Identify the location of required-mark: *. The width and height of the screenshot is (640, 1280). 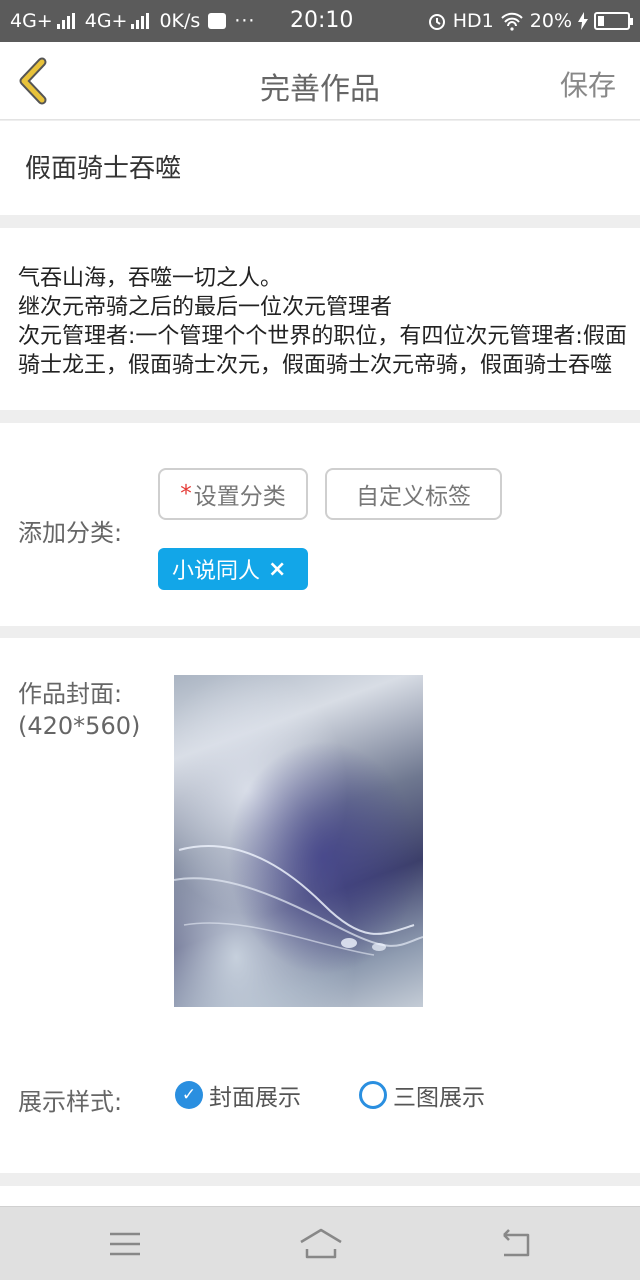
(186, 494).